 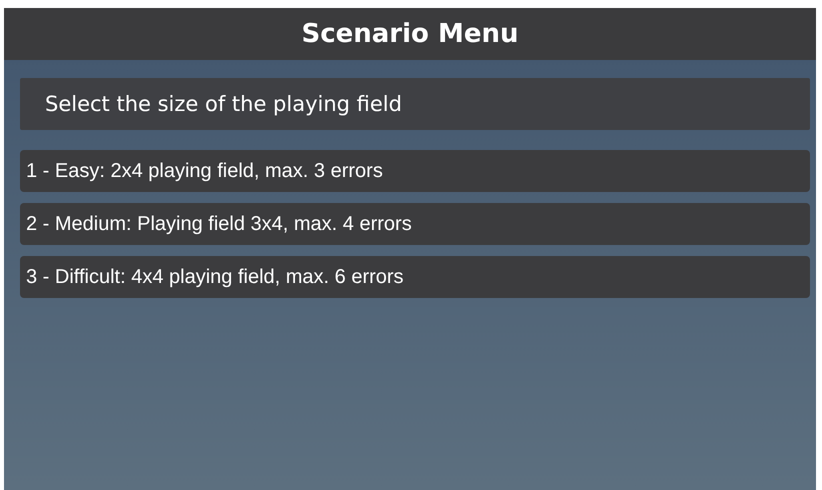 What do you see at coordinates (415, 224) in the screenshot?
I see `menu-option: 2 - Medium: Playing field 3x4, max. 4 errors` at bounding box center [415, 224].